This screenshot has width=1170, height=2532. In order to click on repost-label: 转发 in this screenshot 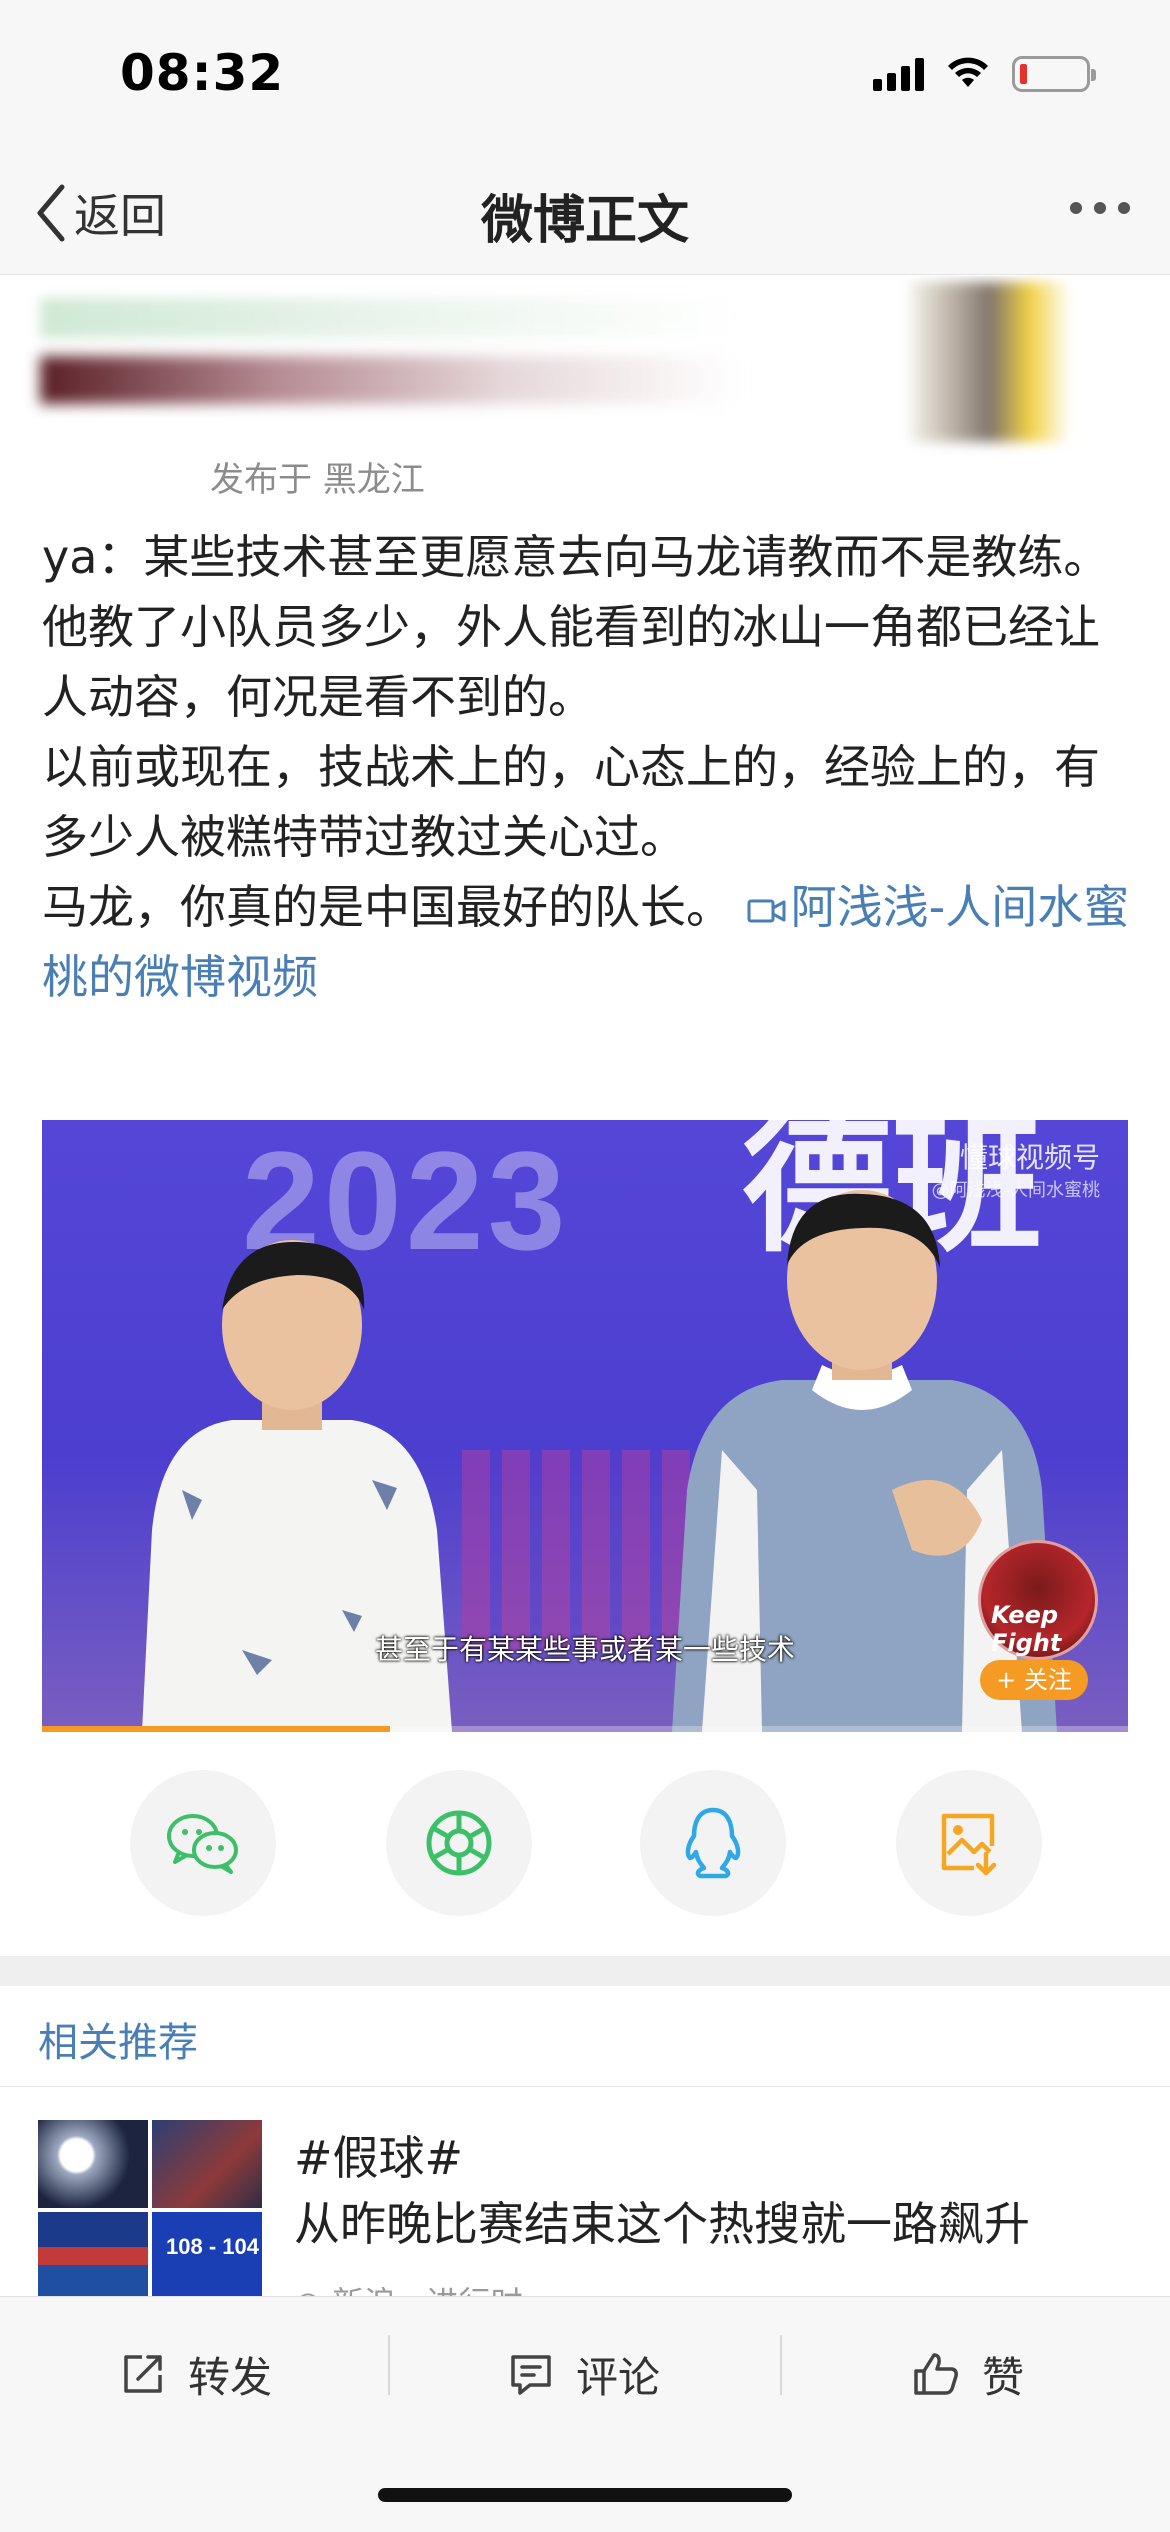, I will do `click(230, 2377)`.